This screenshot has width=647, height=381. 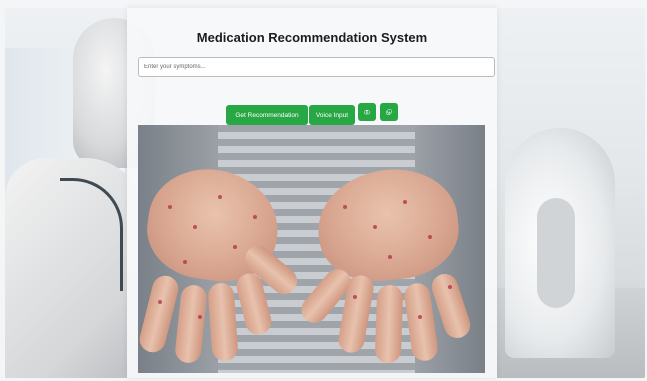 What do you see at coordinates (267, 115) in the screenshot?
I see `get-recommendation-button: Get Recommendation` at bounding box center [267, 115].